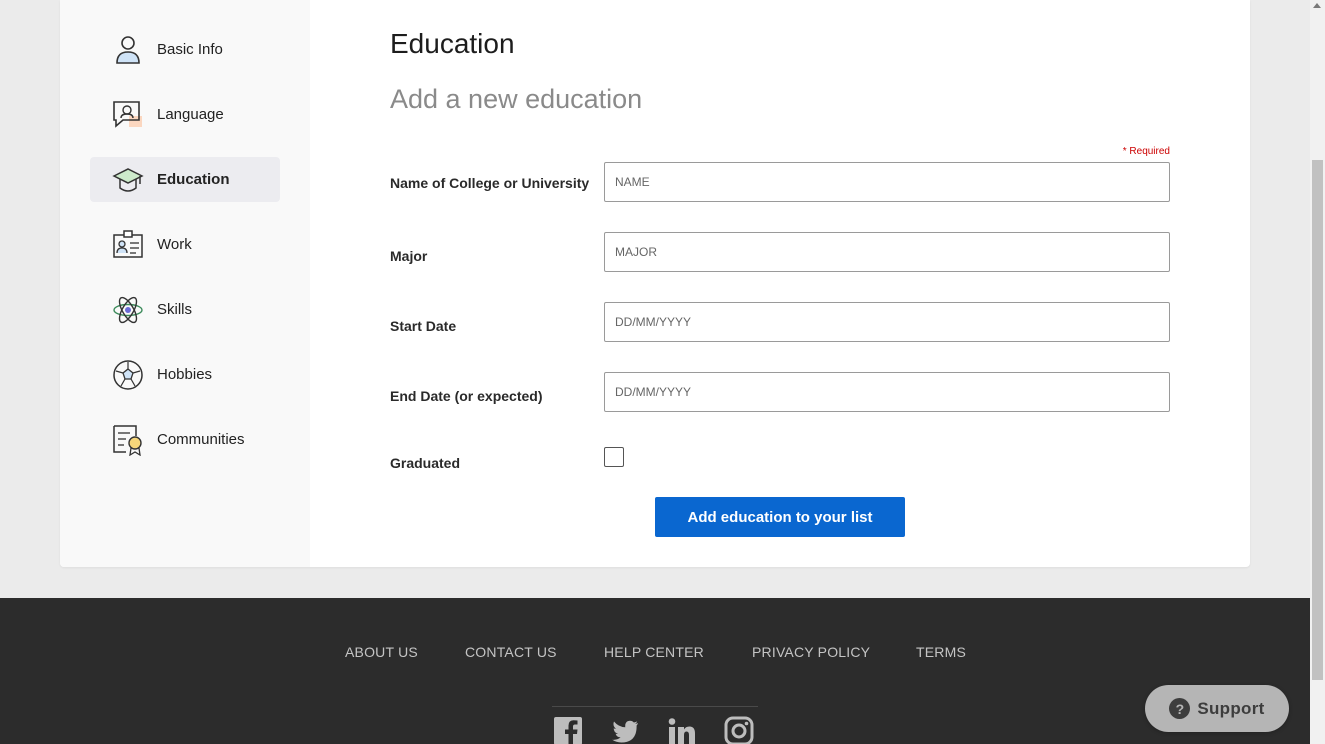 The width and height of the screenshot is (1325, 744). Describe the element at coordinates (193, 179) in the screenshot. I see `sidebar-item-label: Education` at that location.